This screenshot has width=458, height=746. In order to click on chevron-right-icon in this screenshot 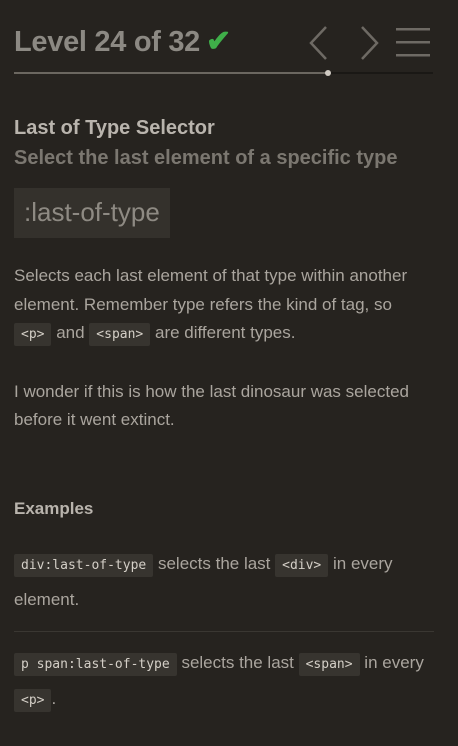, I will do `click(370, 43)`.